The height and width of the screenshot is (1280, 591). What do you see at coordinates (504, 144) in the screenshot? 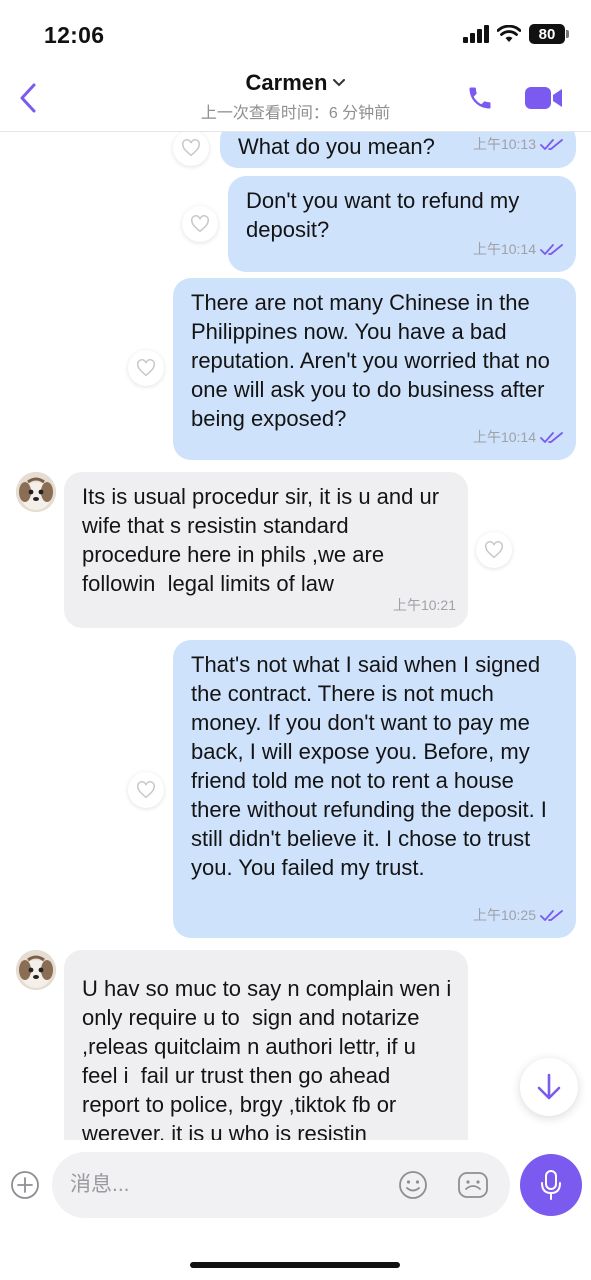
I see `message-time: 上午10:13` at bounding box center [504, 144].